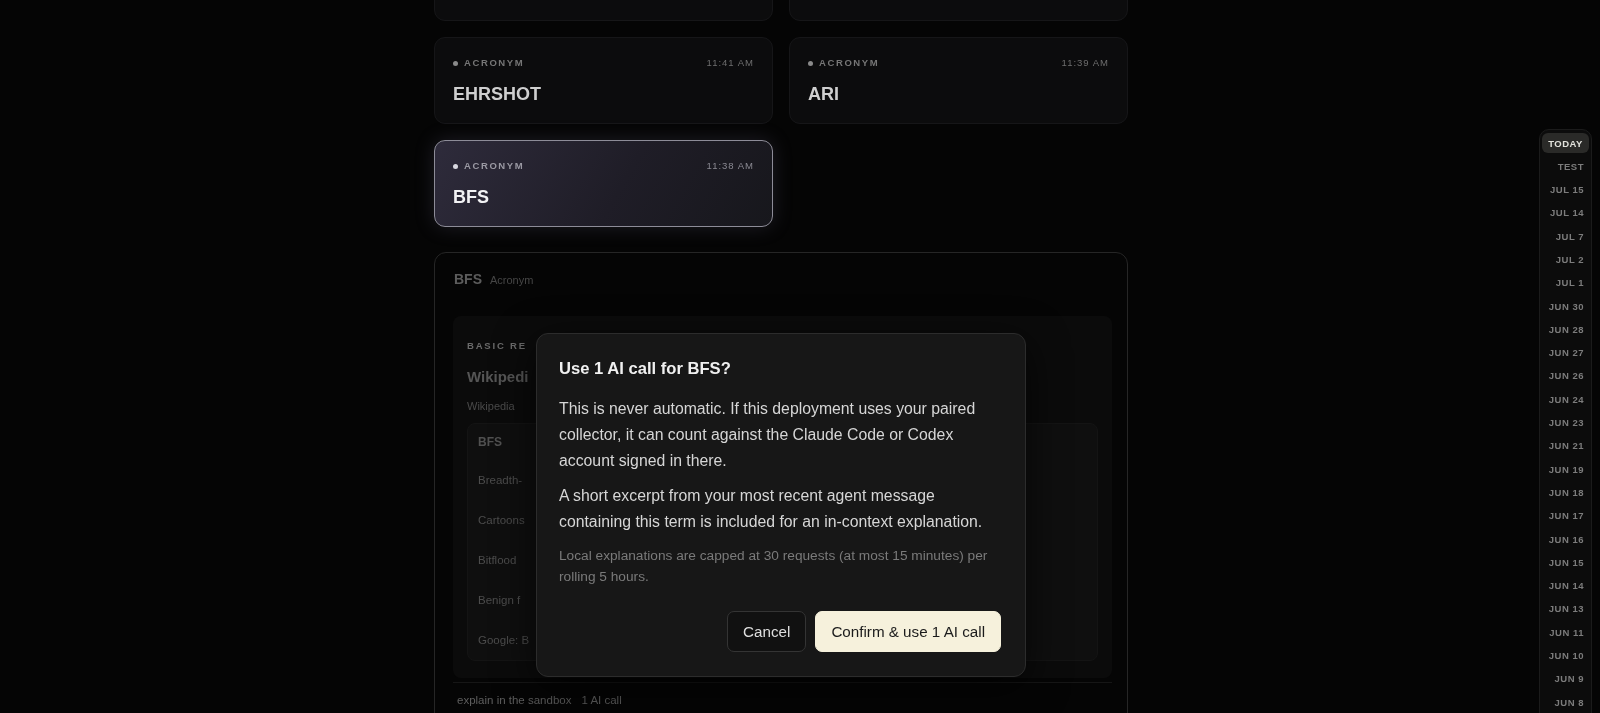 This screenshot has width=1600, height=713. What do you see at coordinates (491, 406) in the screenshot?
I see `source-note: Wikipedia` at bounding box center [491, 406].